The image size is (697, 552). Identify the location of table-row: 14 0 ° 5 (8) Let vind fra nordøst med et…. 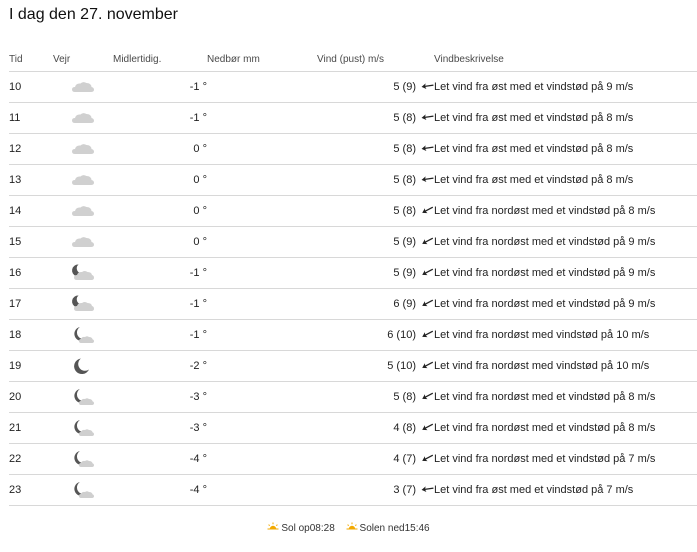
(353, 211).